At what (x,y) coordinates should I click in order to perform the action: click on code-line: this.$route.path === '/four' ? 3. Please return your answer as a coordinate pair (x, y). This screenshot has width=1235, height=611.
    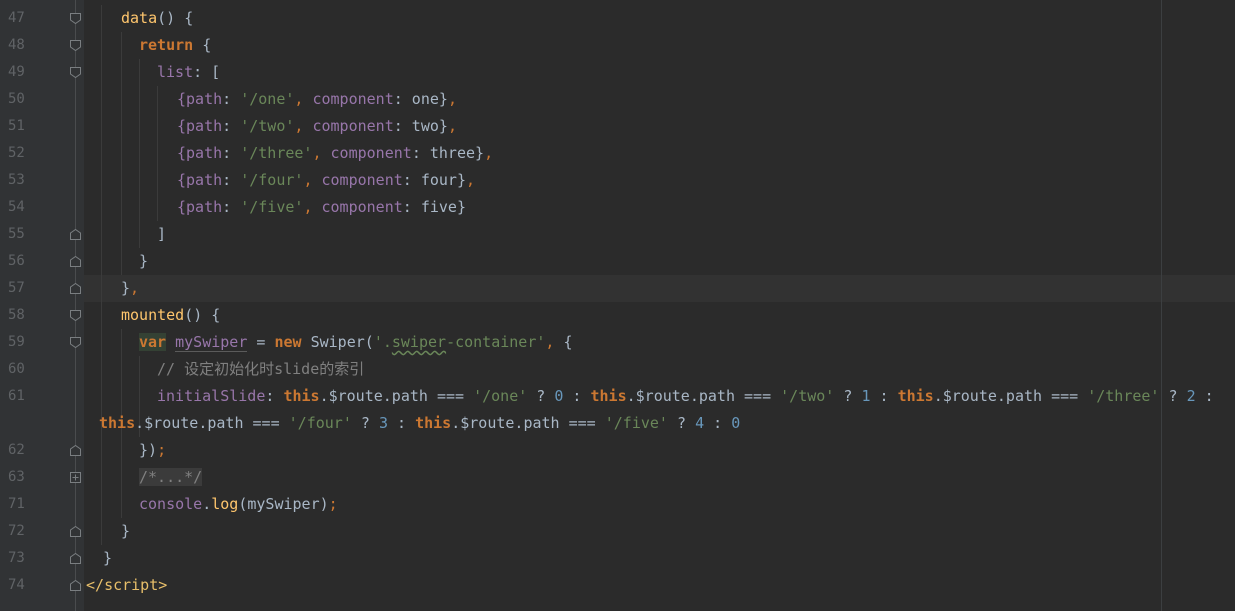
    Looking at the image, I should click on (419, 423).